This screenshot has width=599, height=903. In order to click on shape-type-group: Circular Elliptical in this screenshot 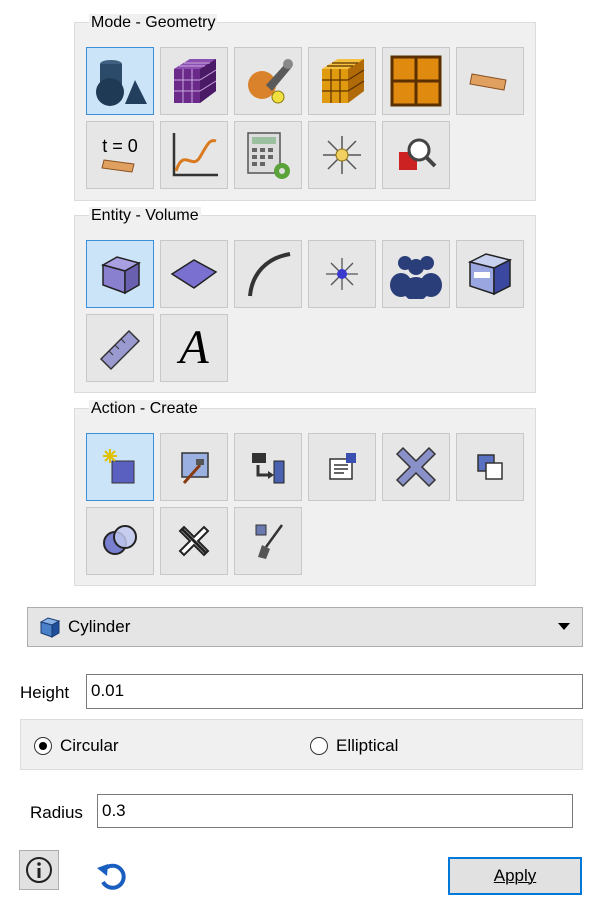, I will do `click(301, 744)`.